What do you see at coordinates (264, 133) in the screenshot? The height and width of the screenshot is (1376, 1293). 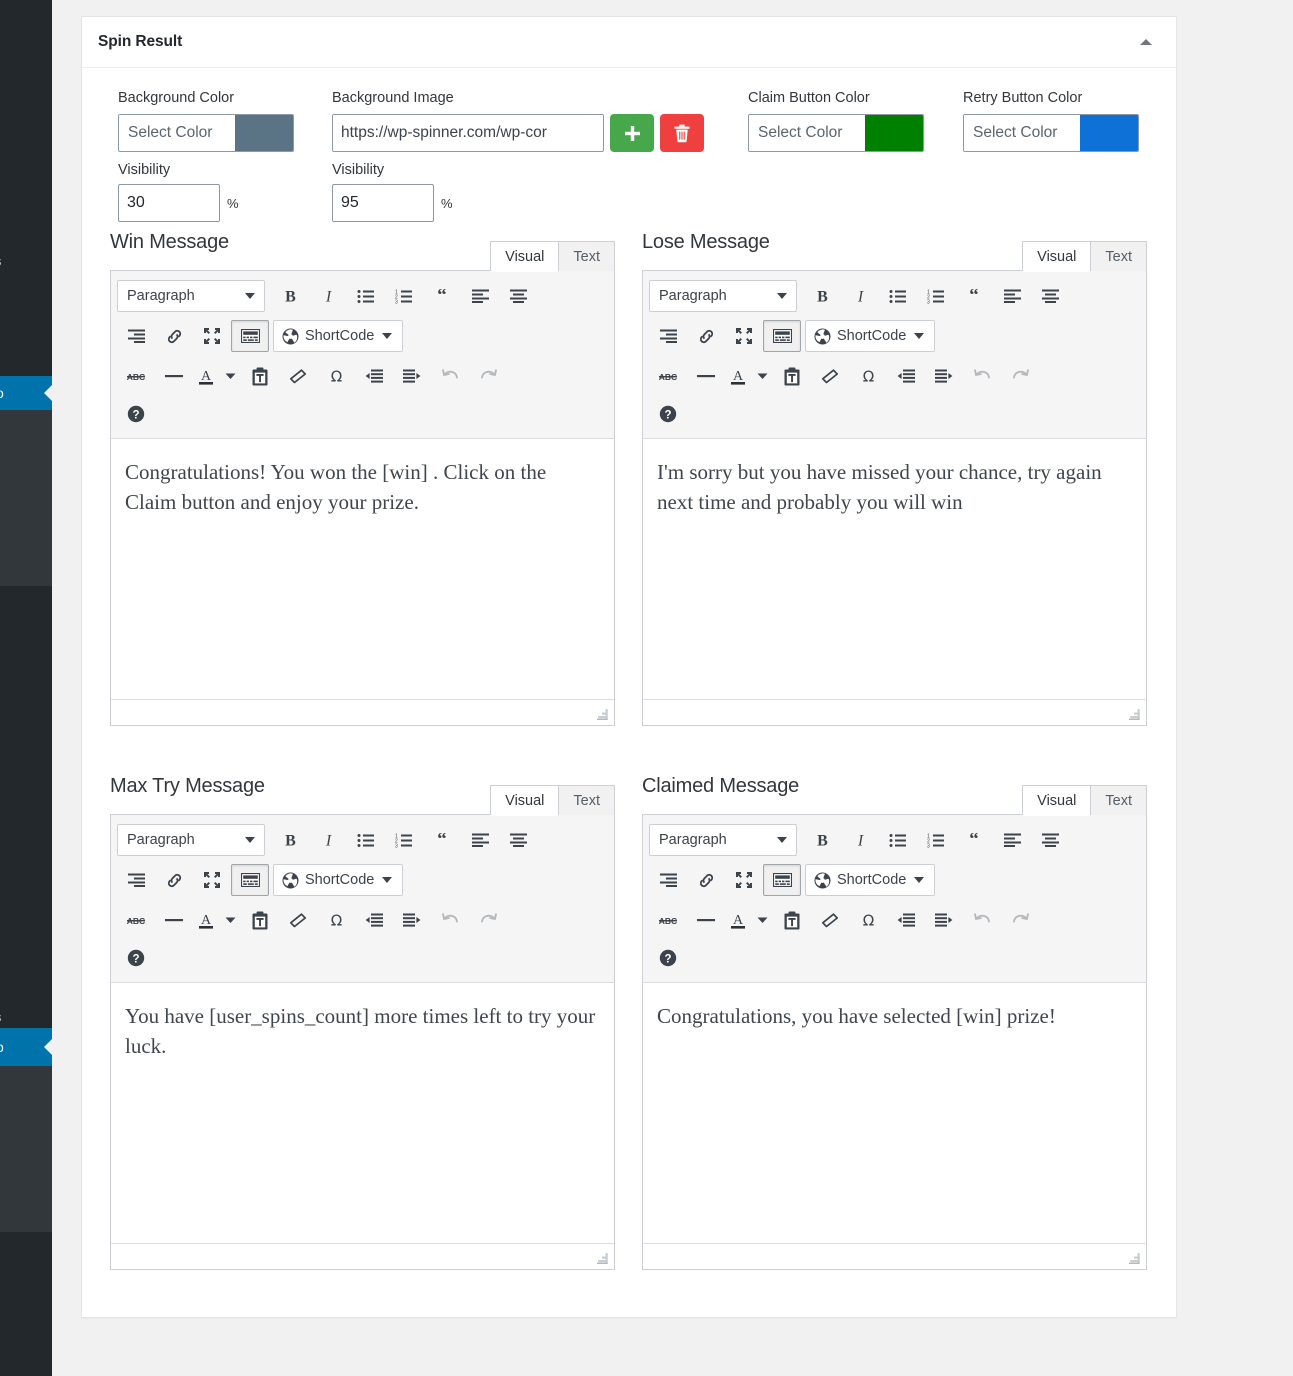 I see `background-color-swatch` at bounding box center [264, 133].